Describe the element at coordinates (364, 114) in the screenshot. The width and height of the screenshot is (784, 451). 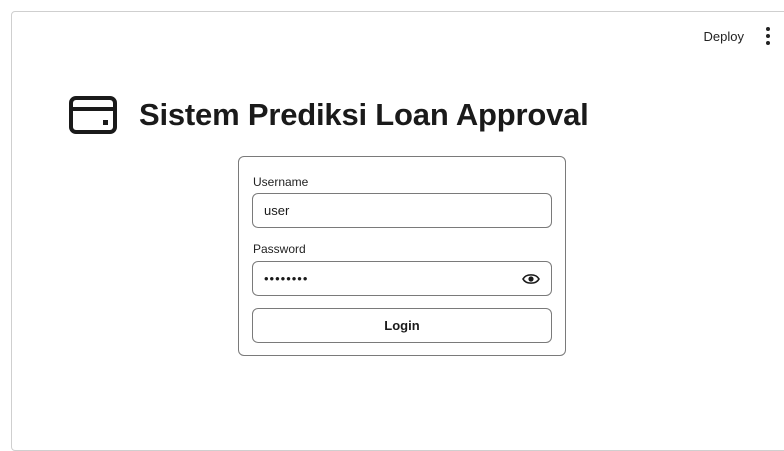
I see `page-title: Sistem Prediksi Loan Approval` at that location.